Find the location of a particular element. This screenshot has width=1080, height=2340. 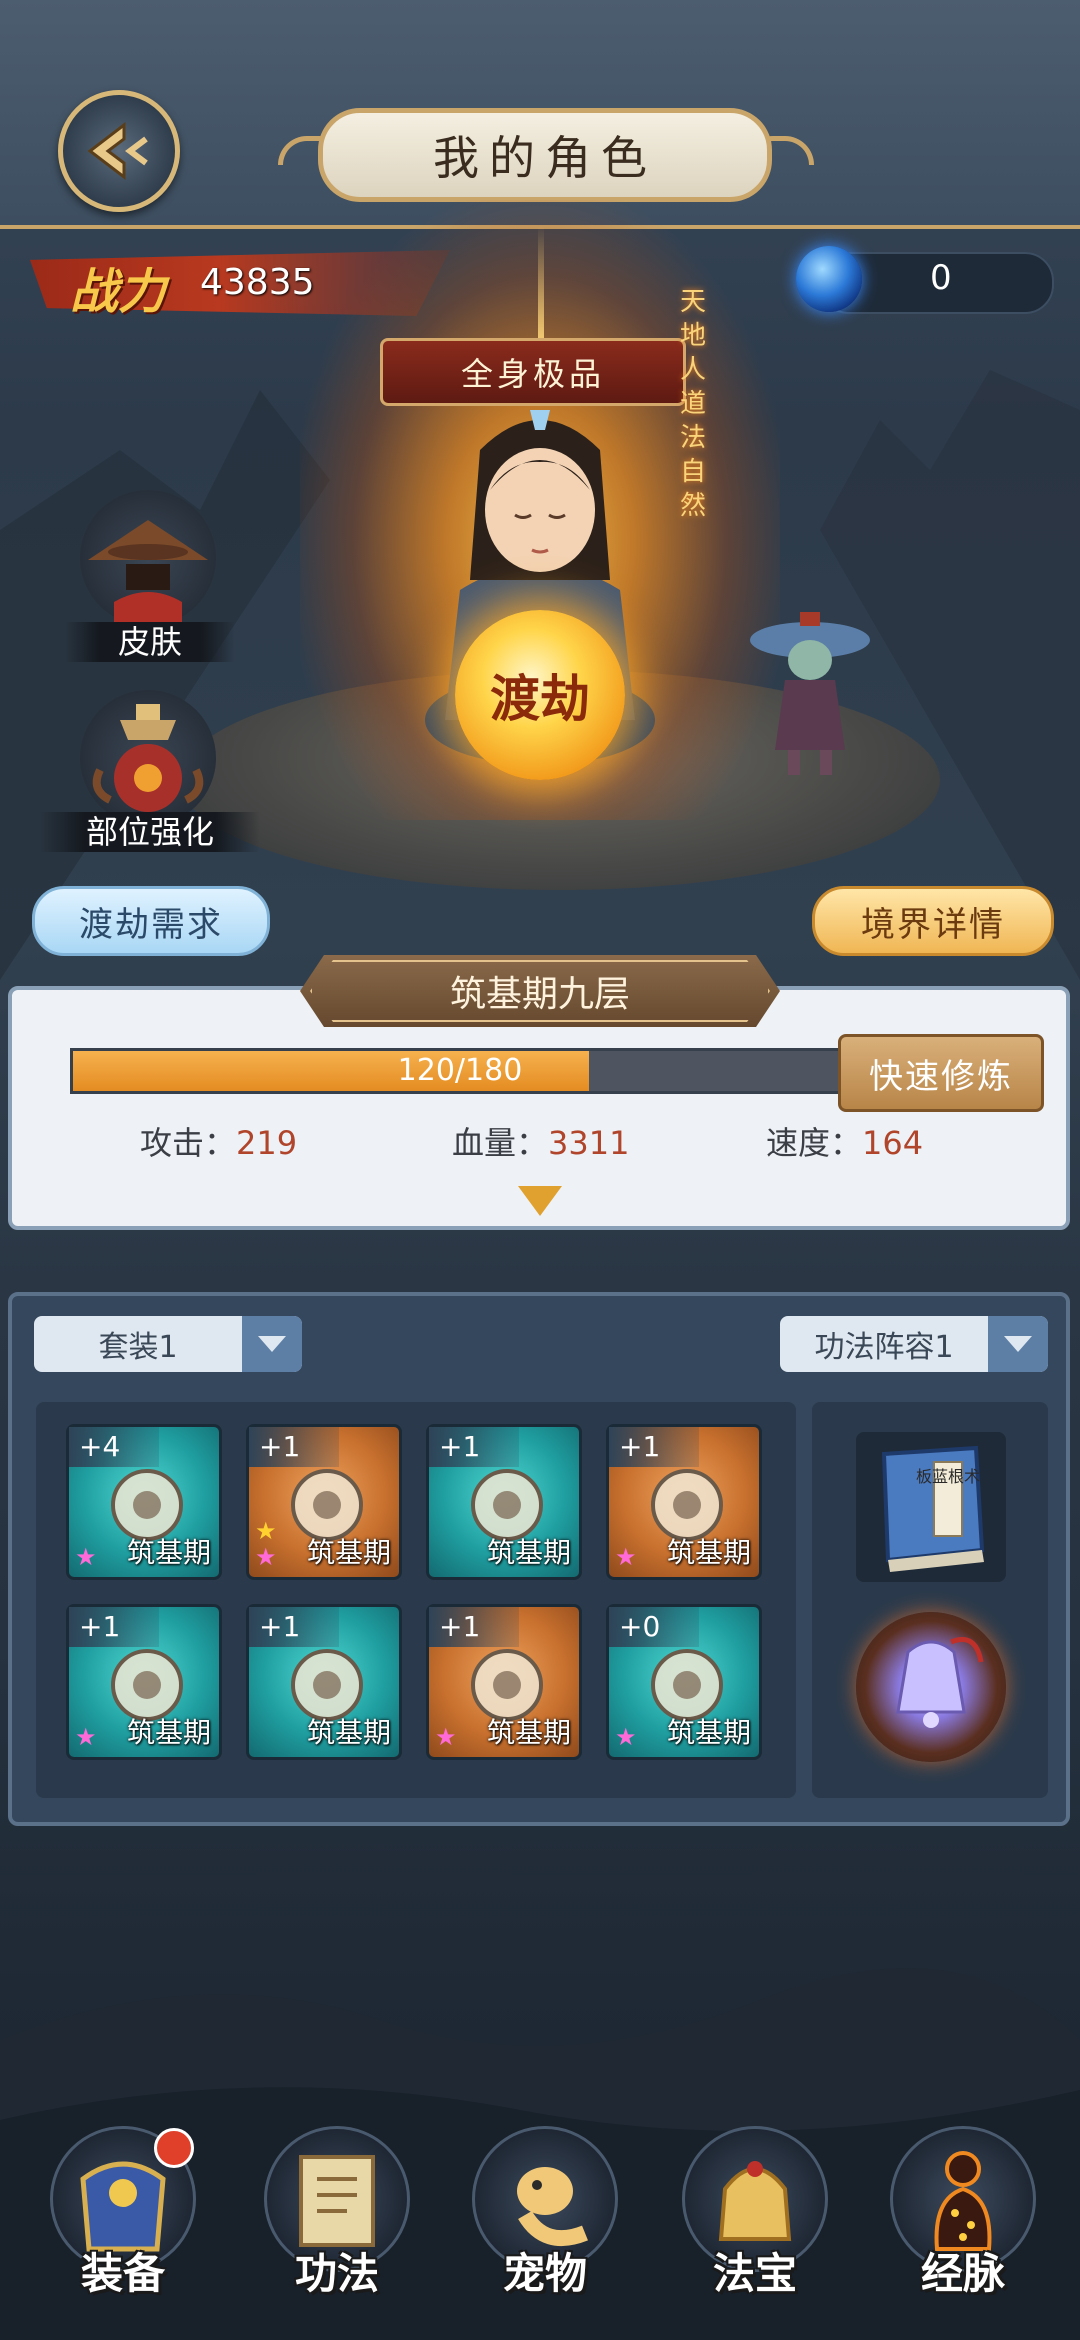

currency-value: 0 is located at coordinates (941, 278).